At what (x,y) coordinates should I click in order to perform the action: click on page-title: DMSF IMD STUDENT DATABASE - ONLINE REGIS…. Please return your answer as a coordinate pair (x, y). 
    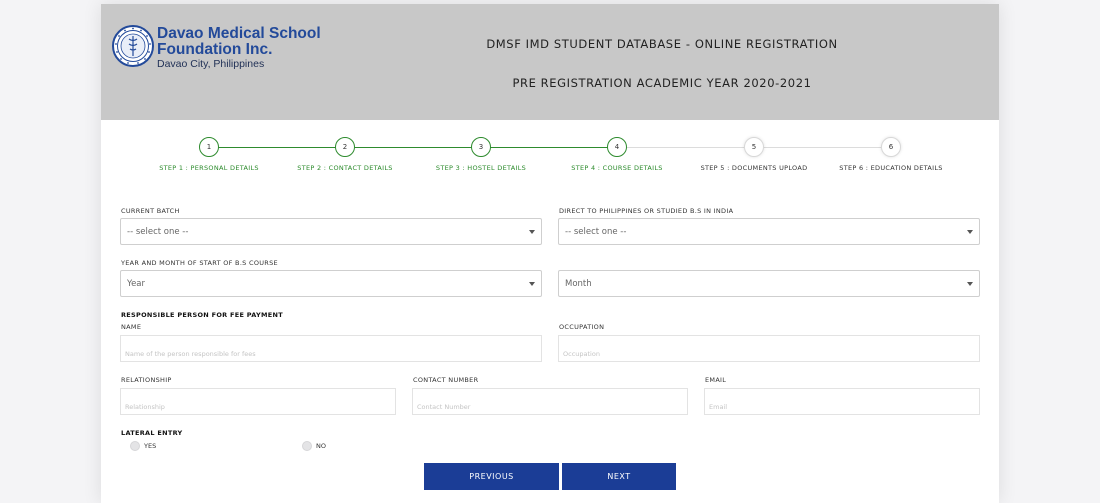
    Looking at the image, I should click on (662, 44).